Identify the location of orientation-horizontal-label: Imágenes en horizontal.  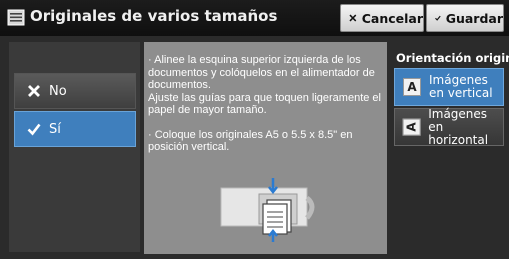
(465, 126).